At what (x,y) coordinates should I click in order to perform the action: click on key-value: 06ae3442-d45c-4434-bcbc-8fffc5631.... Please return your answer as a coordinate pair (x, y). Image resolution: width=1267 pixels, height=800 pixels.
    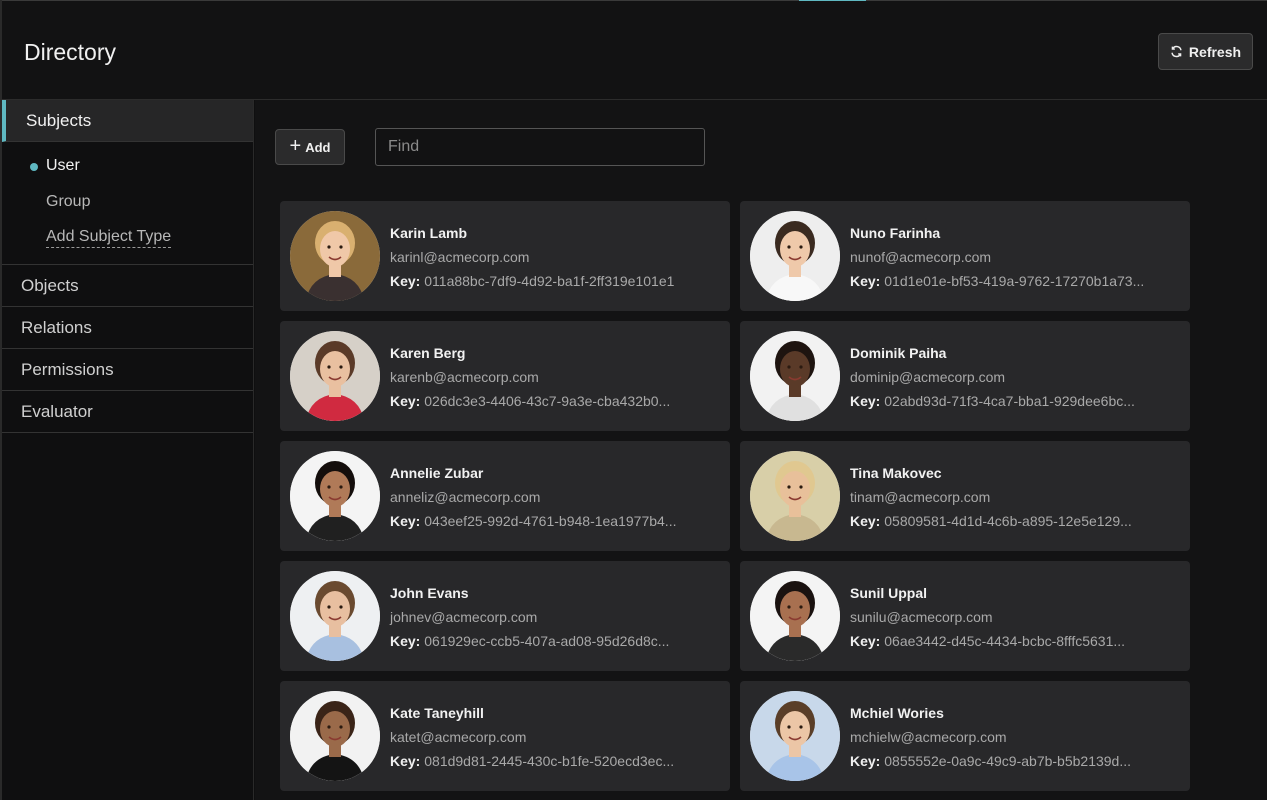
    Looking at the image, I should click on (1005, 641).